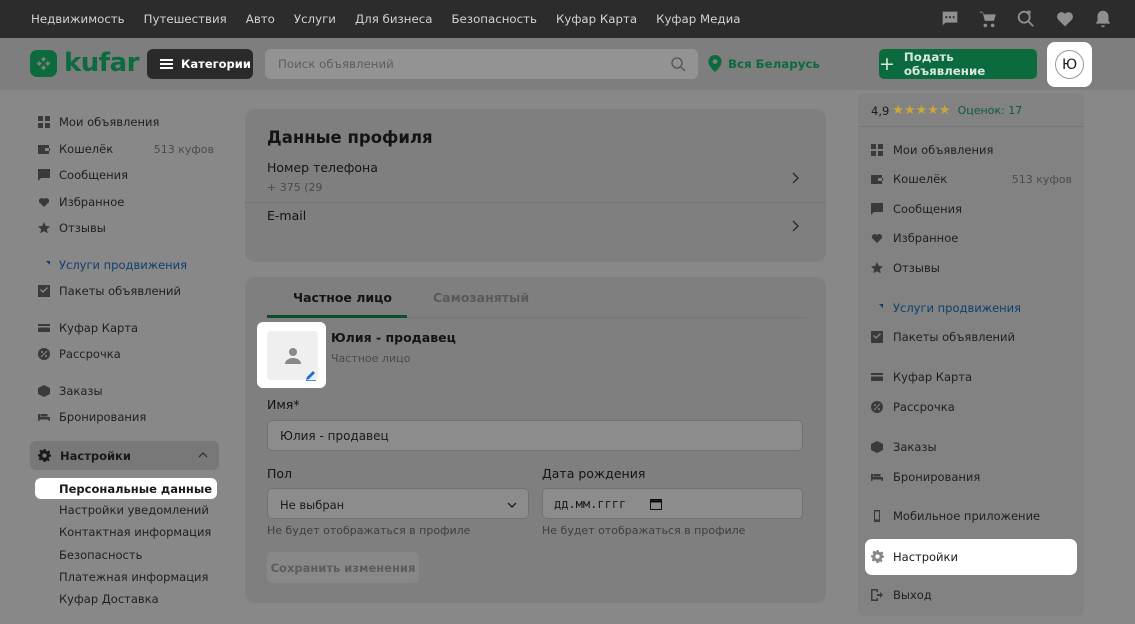 This screenshot has height=624, width=1135. What do you see at coordinates (109, 599) in the screenshot?
I see `settings-sub-delivery: Куфар Доставка` at bounding box center [109, 599].